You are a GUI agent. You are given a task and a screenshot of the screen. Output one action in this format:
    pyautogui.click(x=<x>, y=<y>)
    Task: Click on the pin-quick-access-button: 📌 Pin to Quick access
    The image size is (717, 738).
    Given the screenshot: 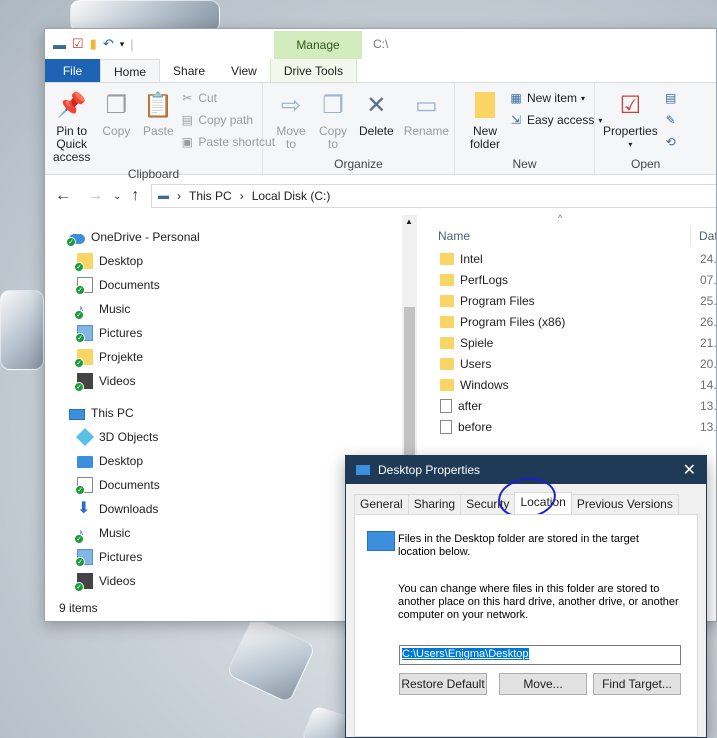 What is the action you would take?
    pyautogui.click(x=71, y=126)
    